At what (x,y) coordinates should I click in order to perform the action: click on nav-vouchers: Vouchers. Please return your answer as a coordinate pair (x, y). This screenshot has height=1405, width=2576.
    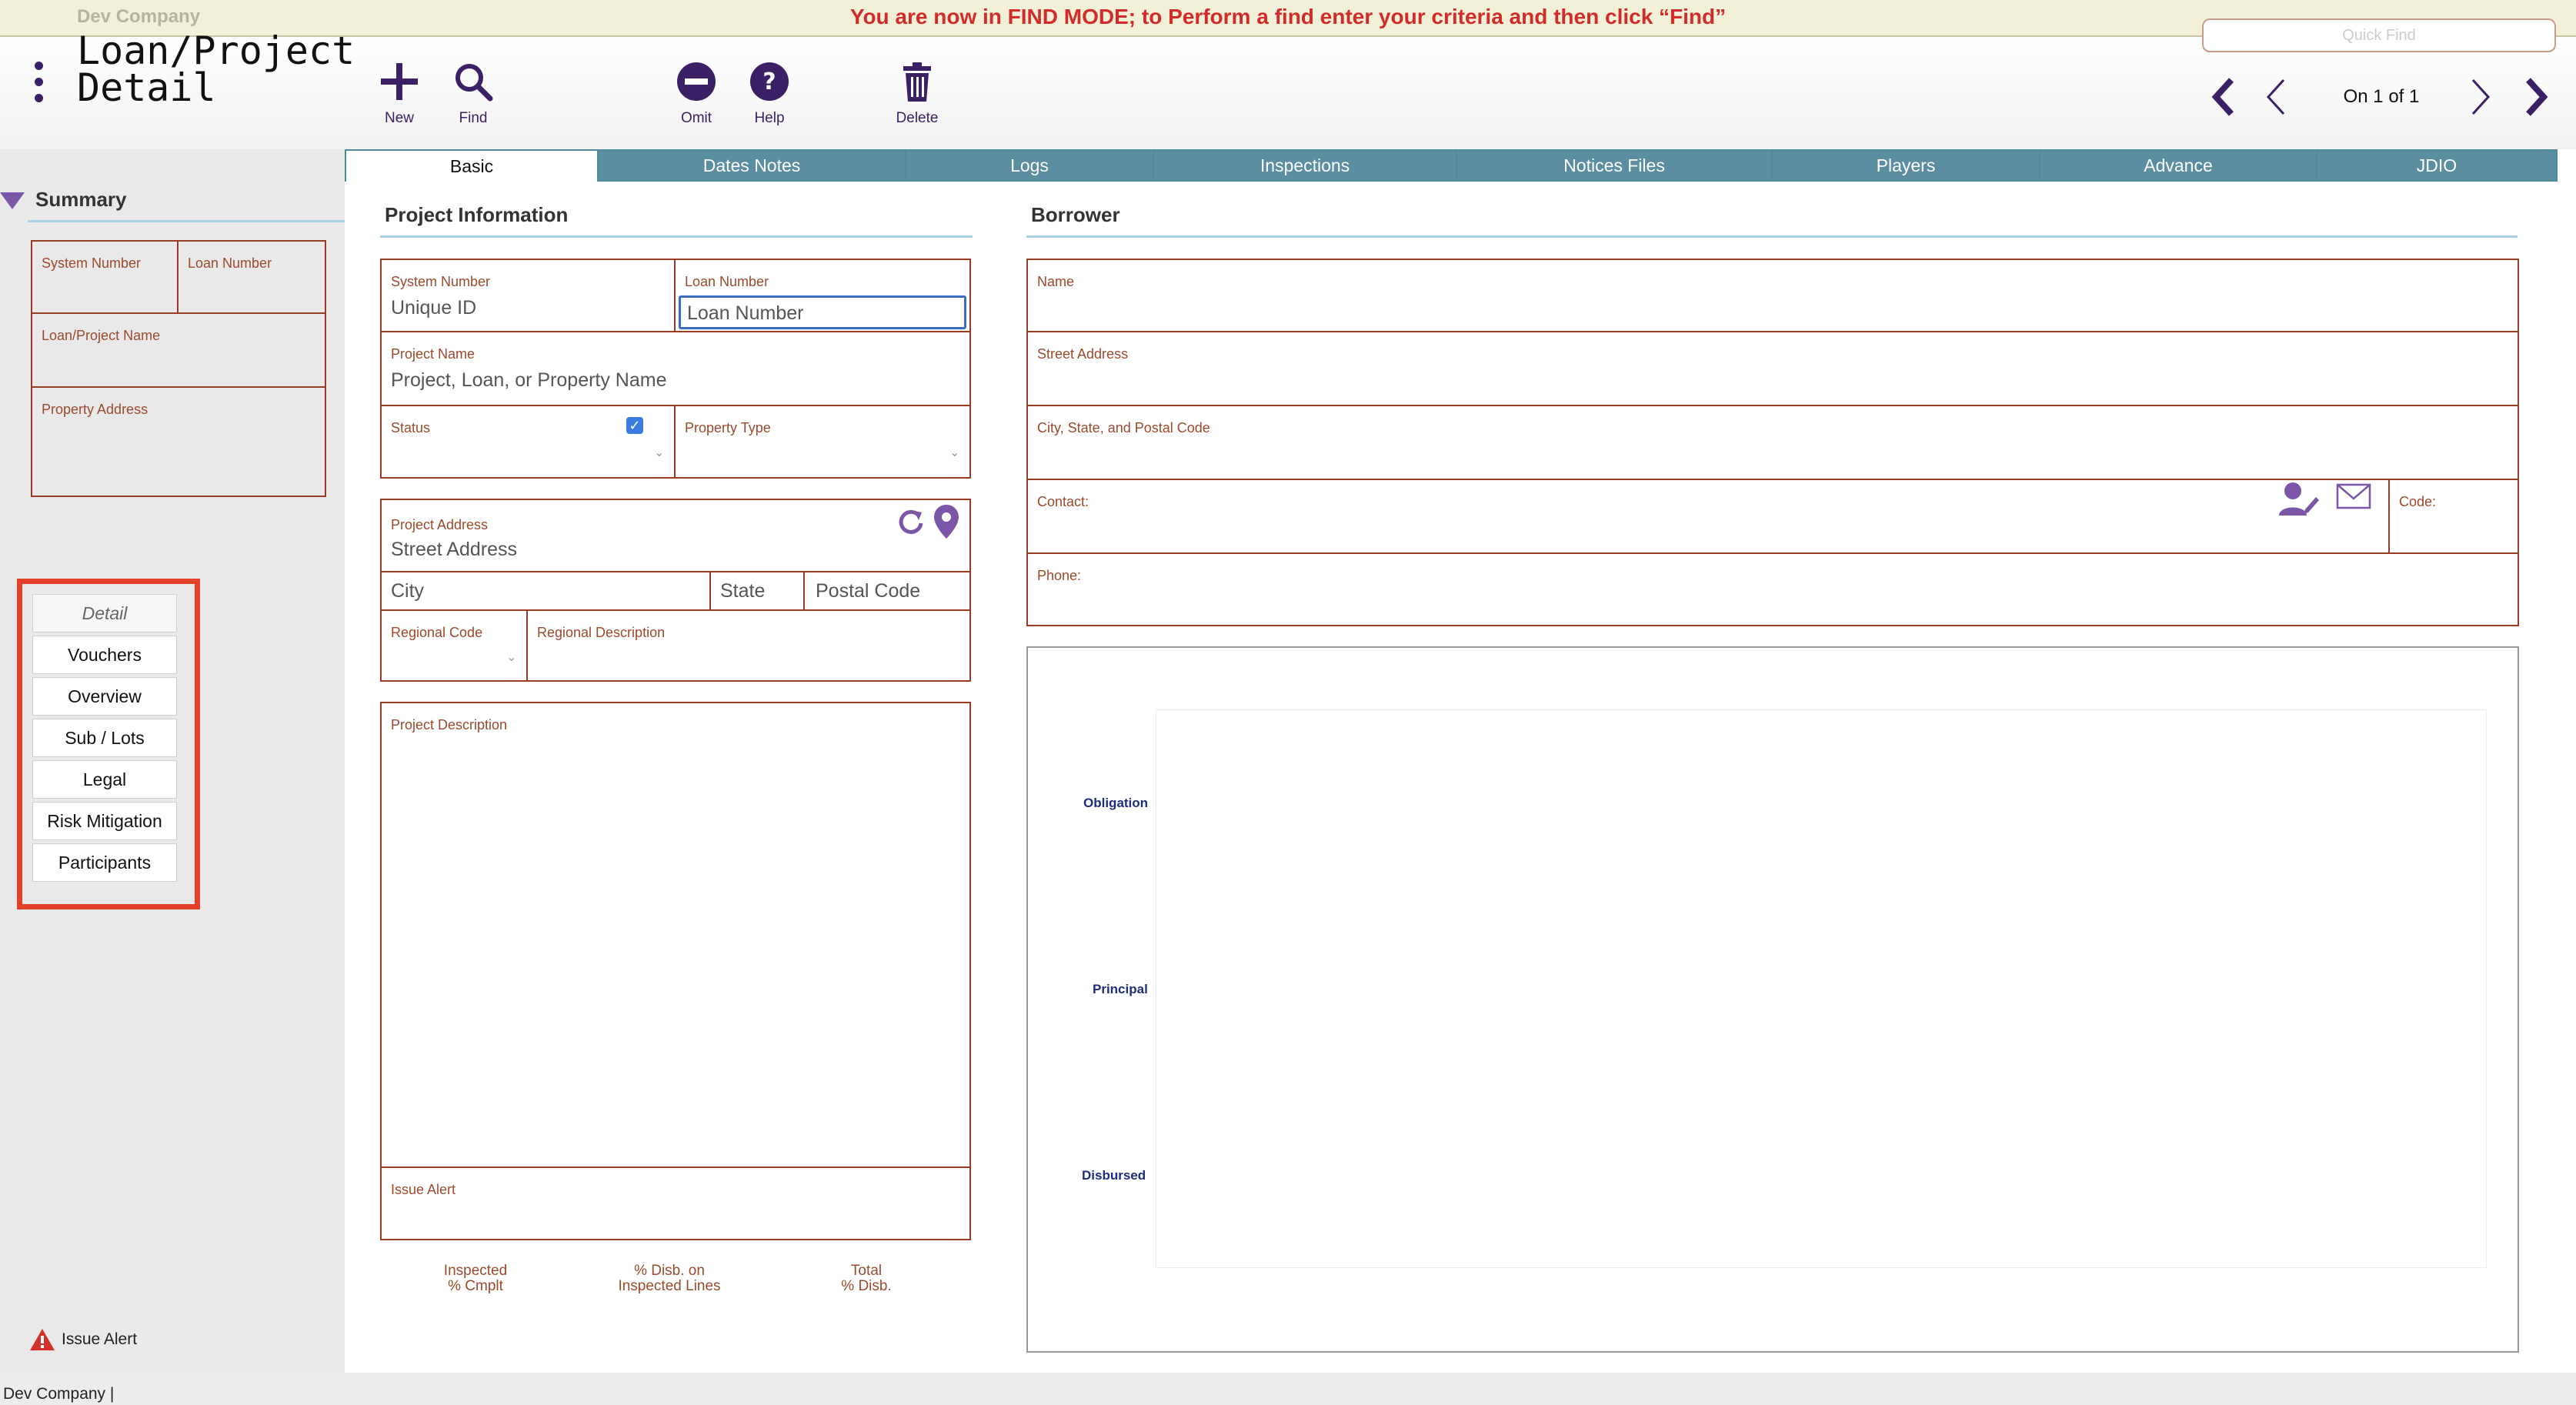
    Looking at the image, I should click on (105, 655).